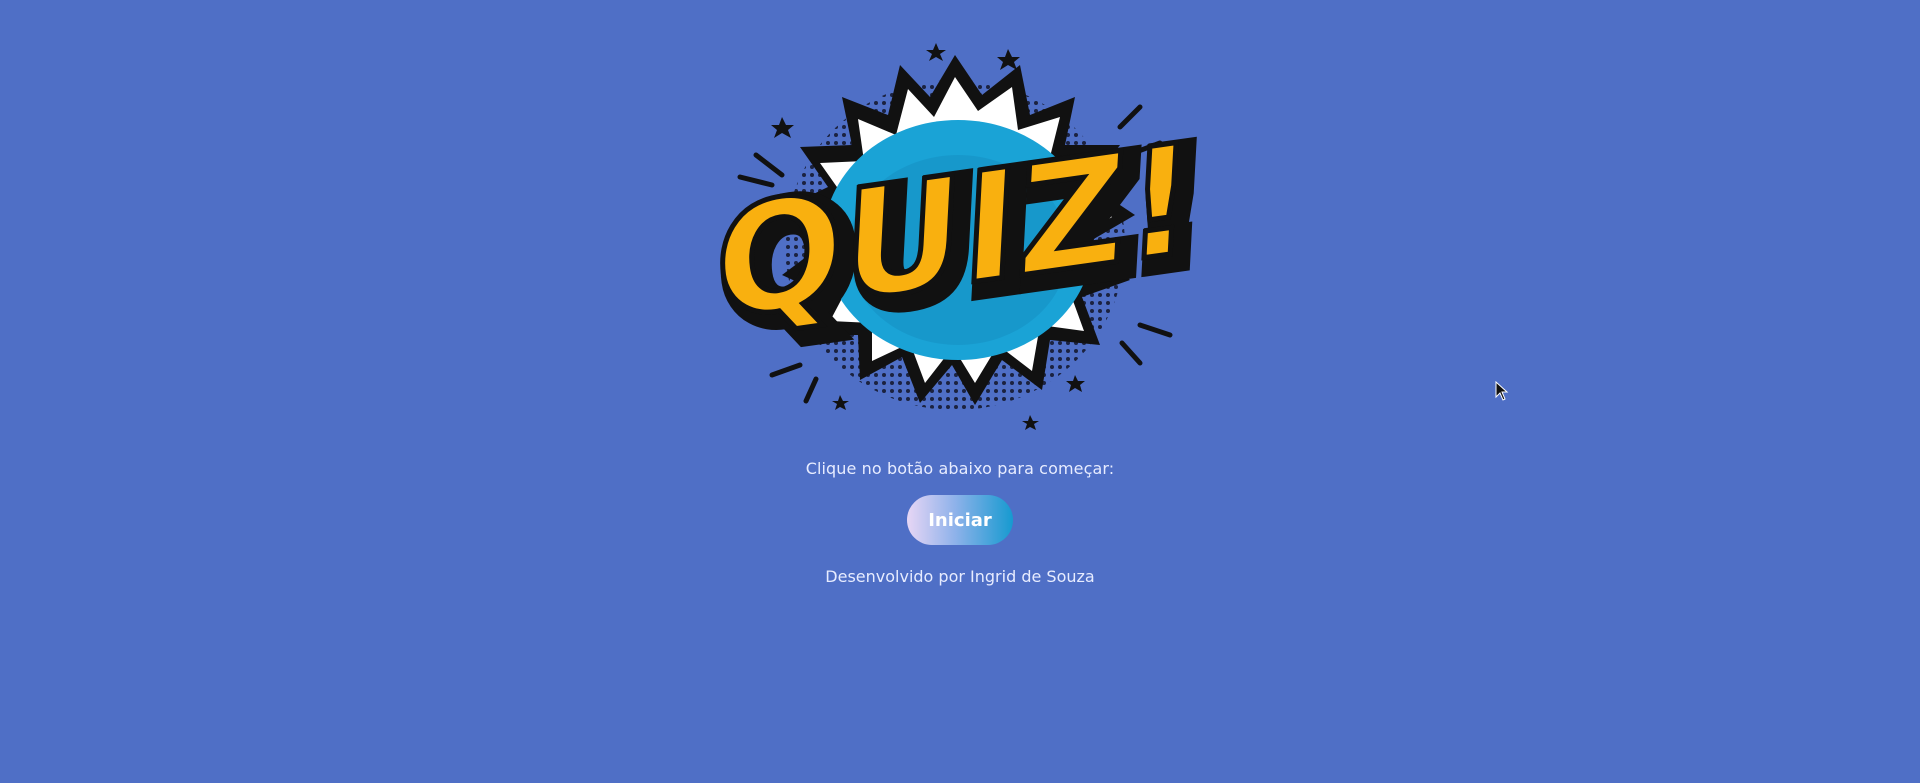 This screenshot has width=1920, height=783. What do you see at coordinates (960, 232) in the screenshot?
I see `svg-text: QUIZ!` at bounding box center [960, 232].